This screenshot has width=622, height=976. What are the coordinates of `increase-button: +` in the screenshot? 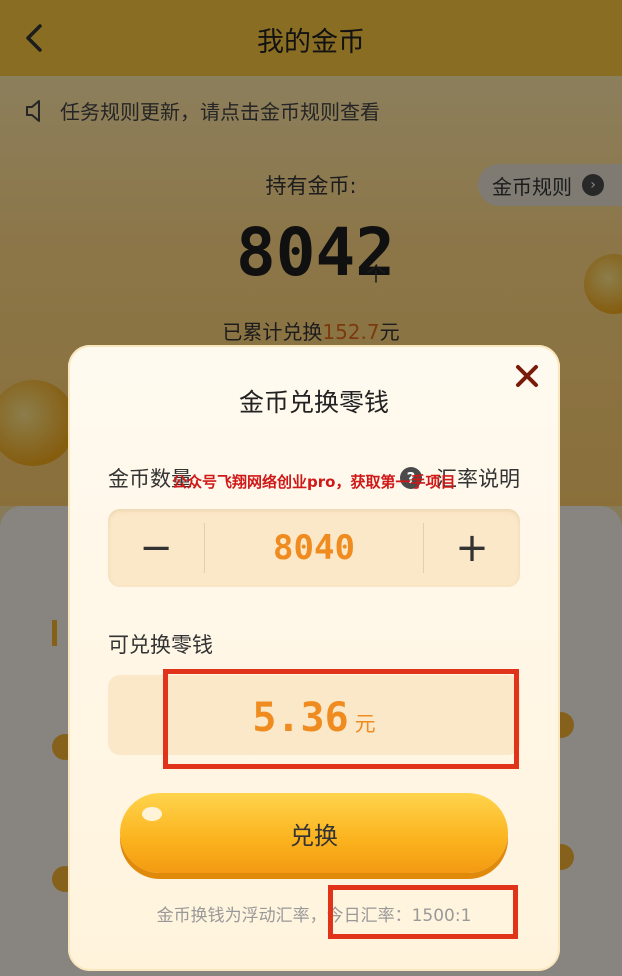 It's located at (472, 548).